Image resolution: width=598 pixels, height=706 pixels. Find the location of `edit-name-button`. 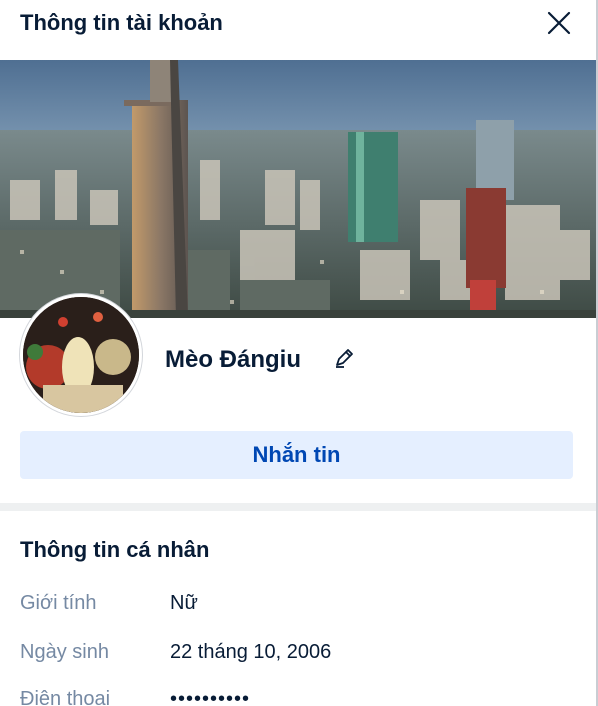

edit-name-button is located at coordinates (344, 358).